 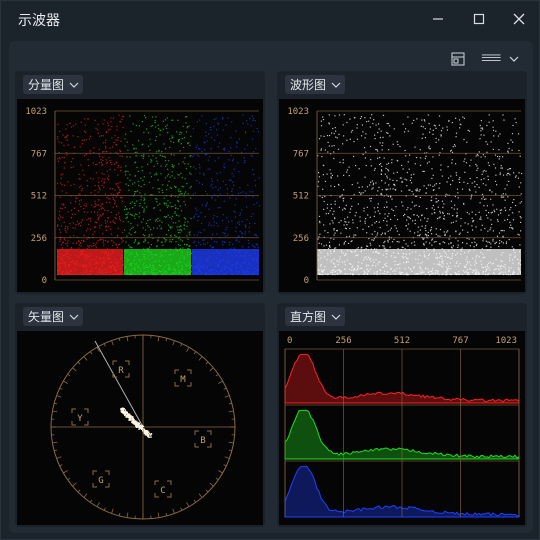 What do you see at coordinates (500, 59) in the screenshot?
I see `display-menu-button: ☰☰☰` at bounding box center [500, 59].